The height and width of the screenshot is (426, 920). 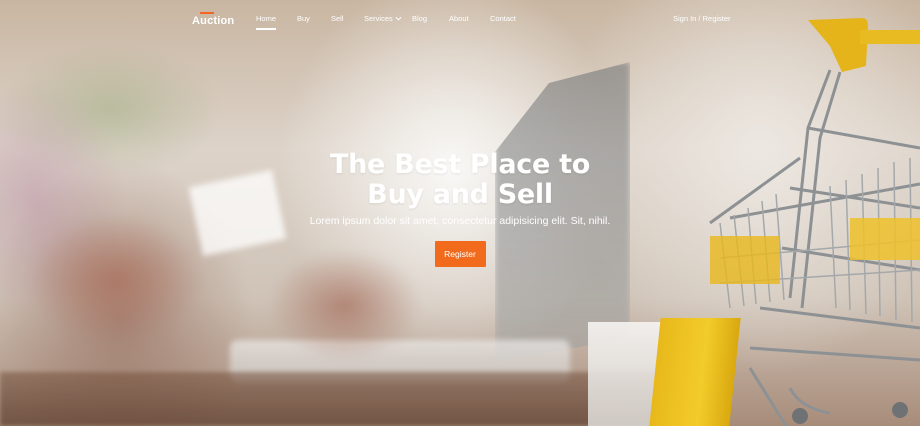 I want to click on hero-title-line-1: The Best Place to, so click(x=460, y=164).